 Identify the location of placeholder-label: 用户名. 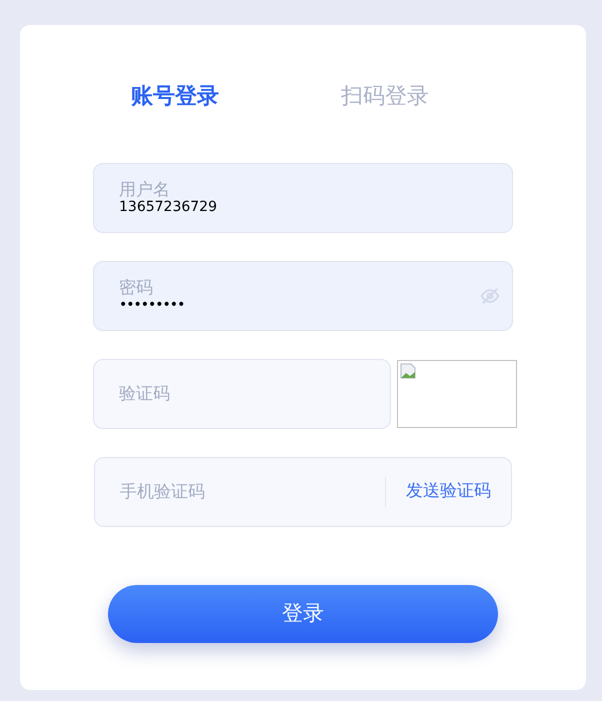
(144, 190).